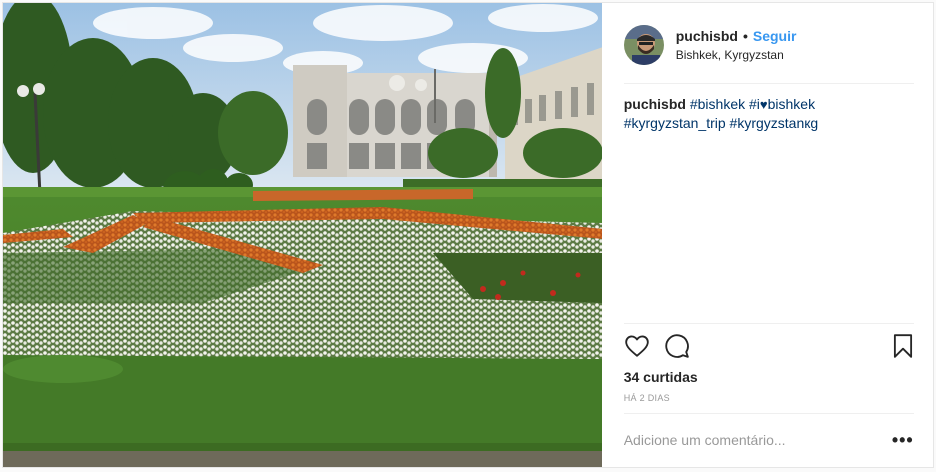 The width and height of the screenshot is (936, 472). What do you see at coordinates (791, 104) in the screenshot?
I see `hashtag-bishkek-text: bishkek` at bounding box center [791, 104].